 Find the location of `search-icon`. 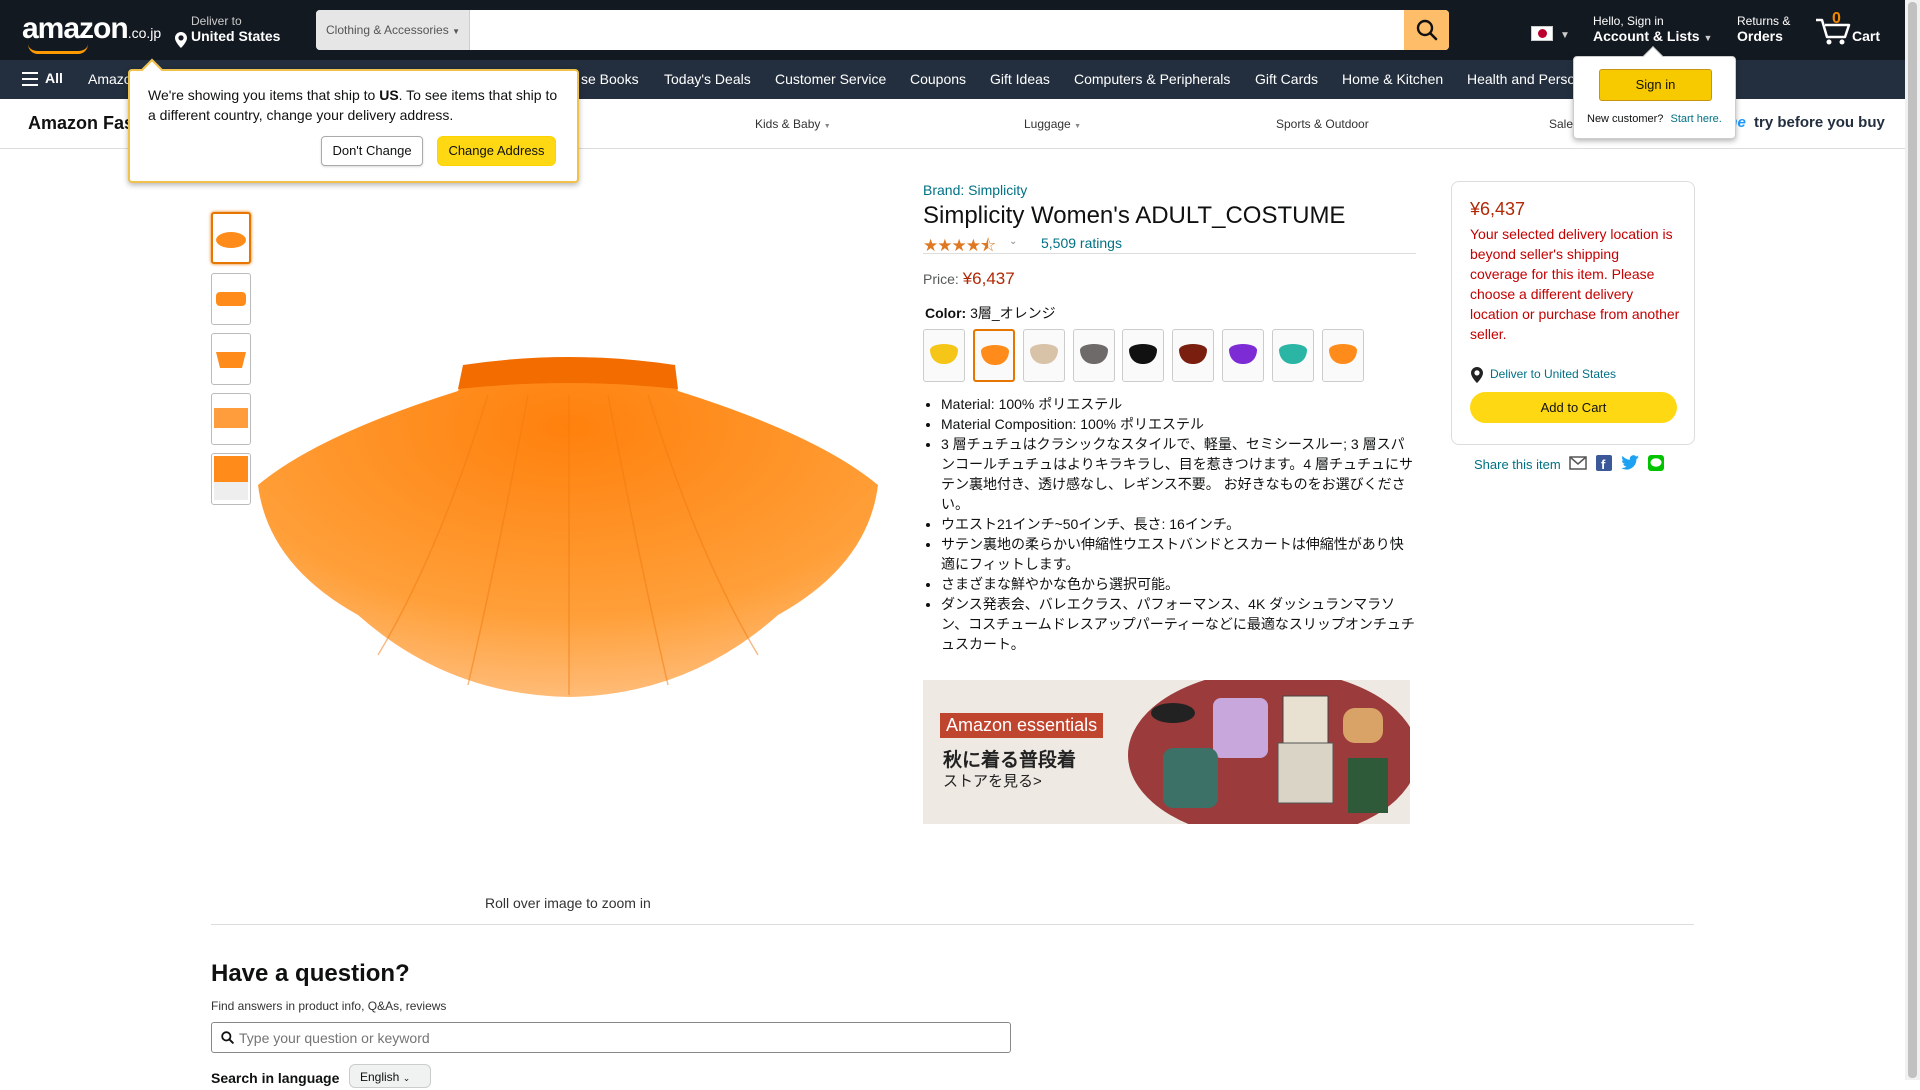

search-icon is located at coordinates (1426, 30).